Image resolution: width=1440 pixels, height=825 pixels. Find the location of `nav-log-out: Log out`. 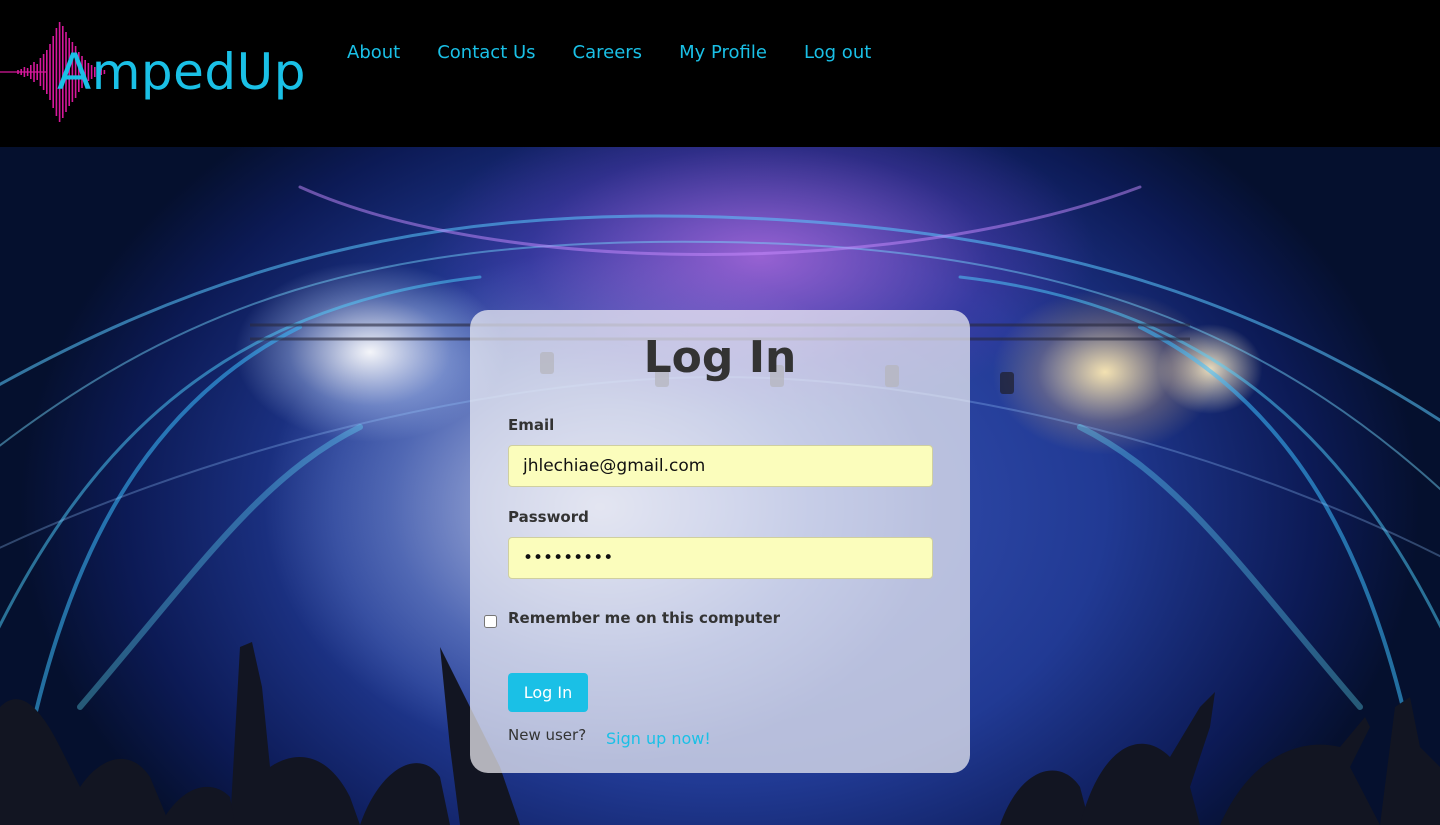

nav-log-out: Log out is located at coordinates (837, 53).